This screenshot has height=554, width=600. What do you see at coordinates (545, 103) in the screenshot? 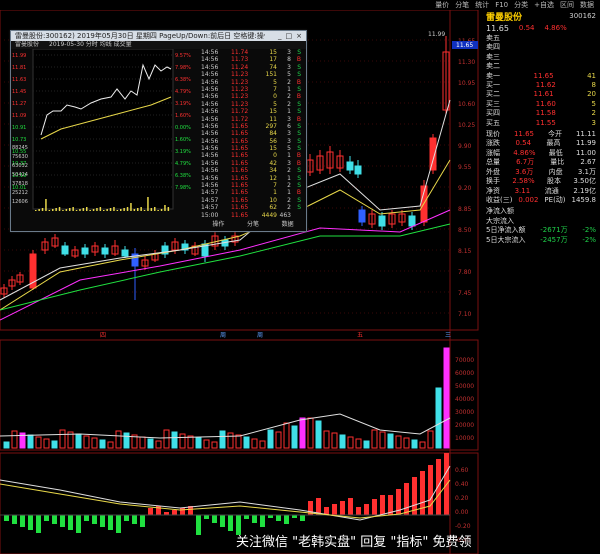
I see `order-price: 11.60` at bounding box center [545, 103].